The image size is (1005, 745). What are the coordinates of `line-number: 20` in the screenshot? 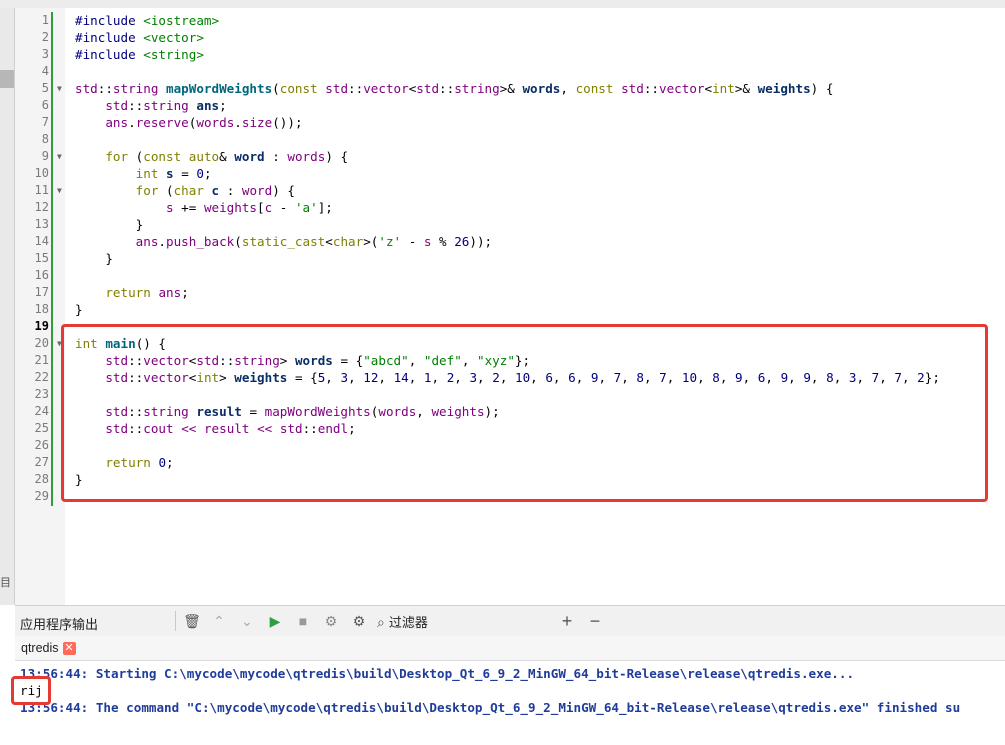 It's located at (41, 343).